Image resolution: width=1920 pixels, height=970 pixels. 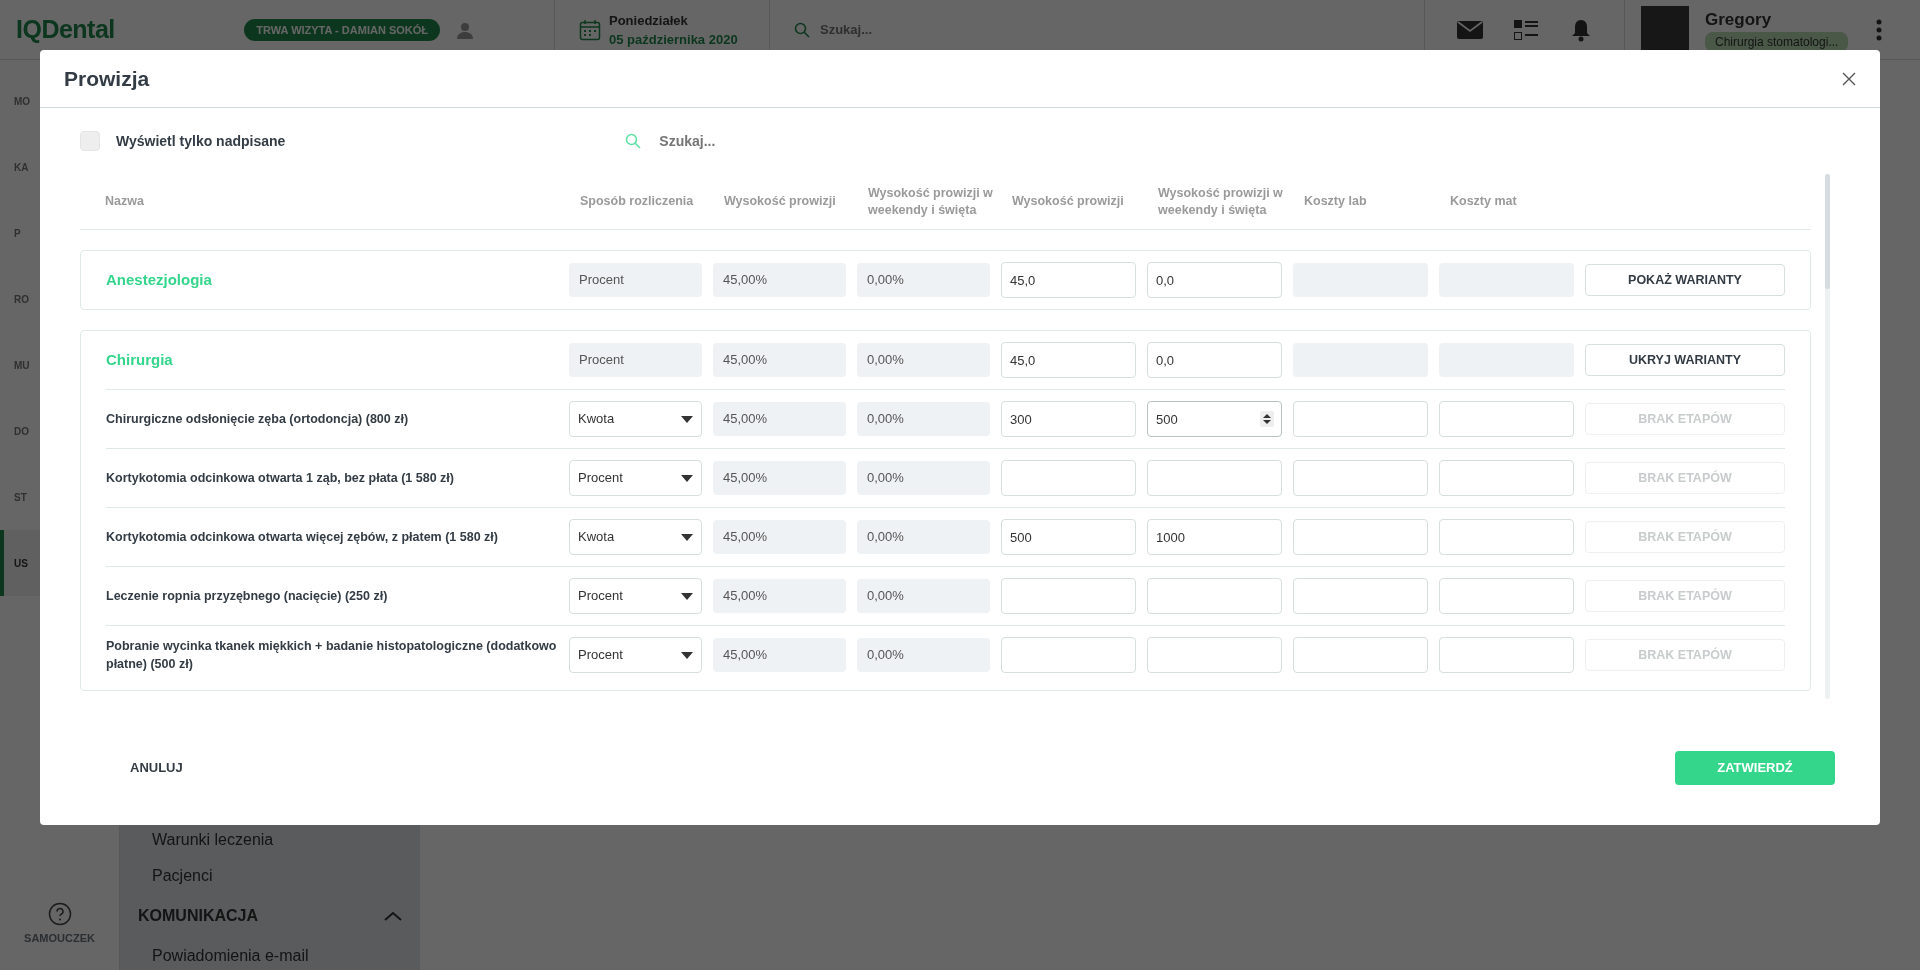 What do you see at coordinates (258, 419) in the screenshot?
I see `variant-name: Chirurgiczne odsłonięcie zęba (ortodoncja) (800 zł)` at bounding box center [258, 419].